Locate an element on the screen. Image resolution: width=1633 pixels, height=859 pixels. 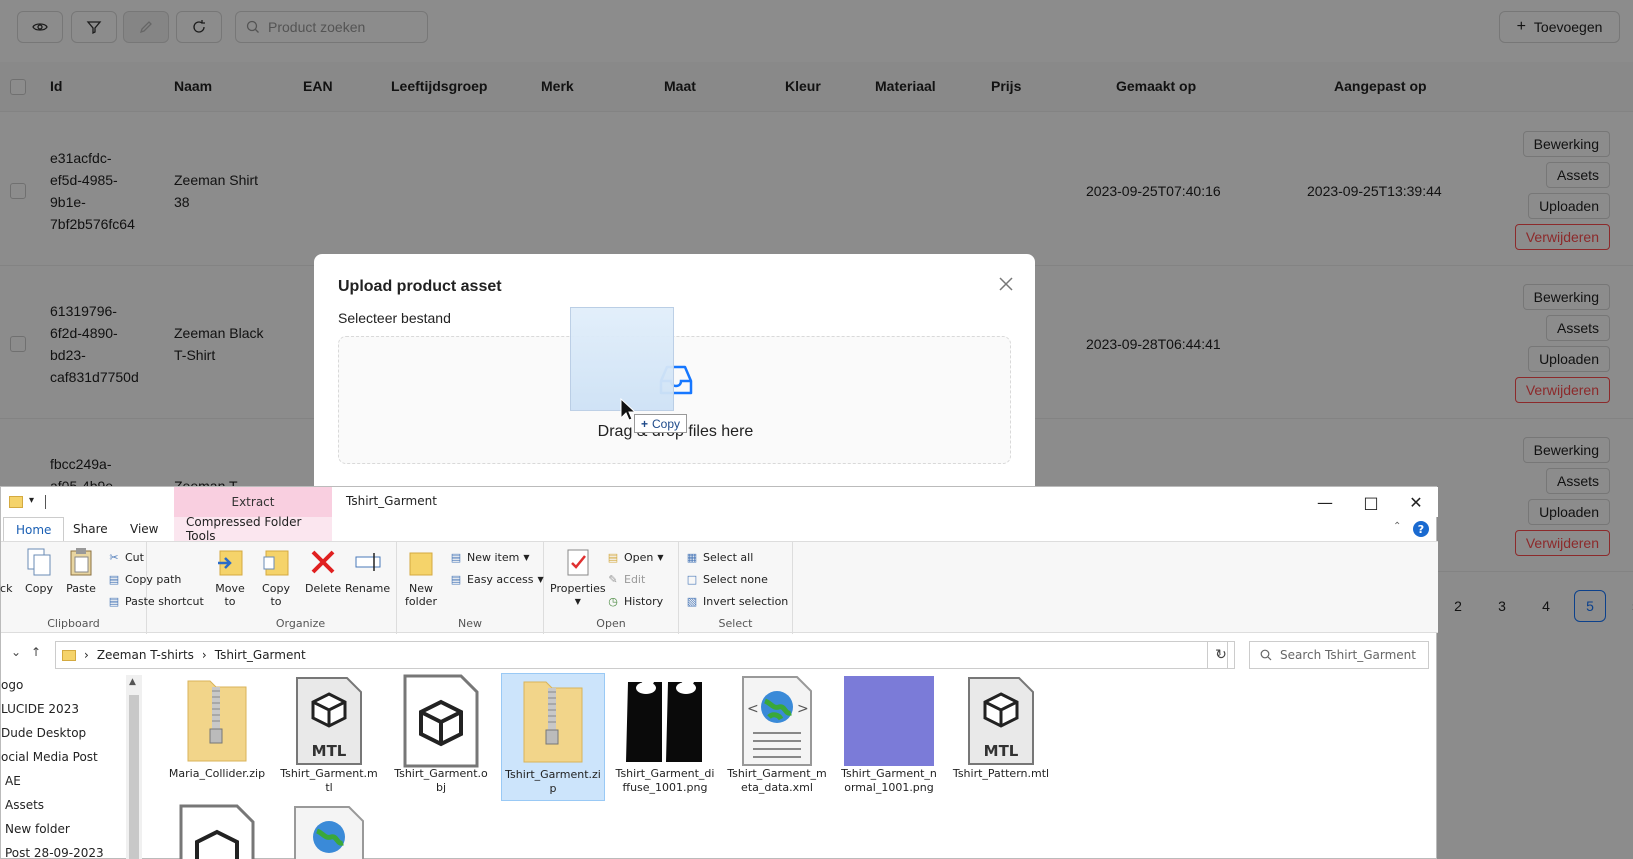
open-group: Properties ▼ ▤ Open ▼ ✎ Edit ◷ History Open is located at coordinates (611, 588).